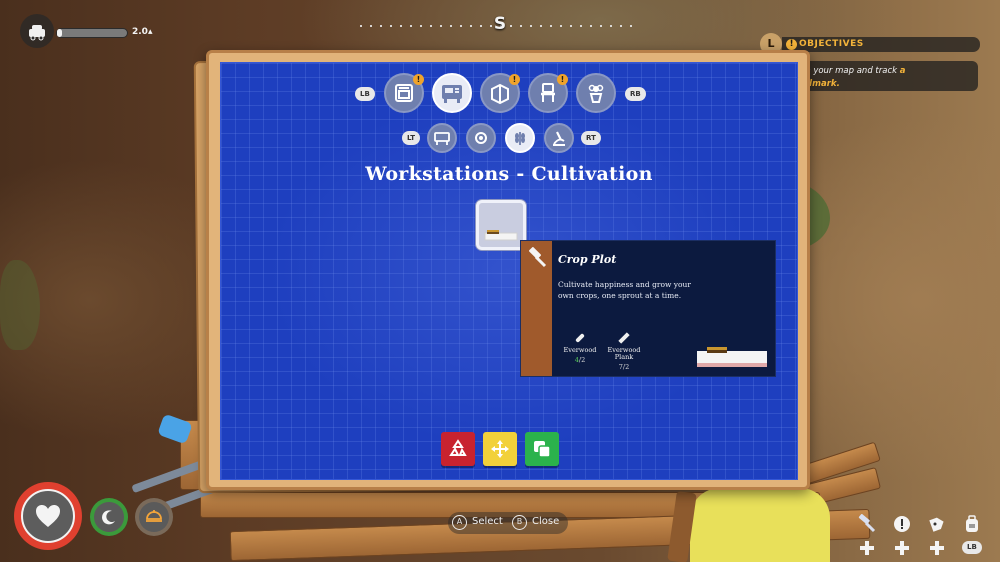 The image size is (1000, 562). What do you see at coordinates (831, 44) in the screenshot?
I see `objectives-title: OBJECTIVES` at bounding box center [831, 44].